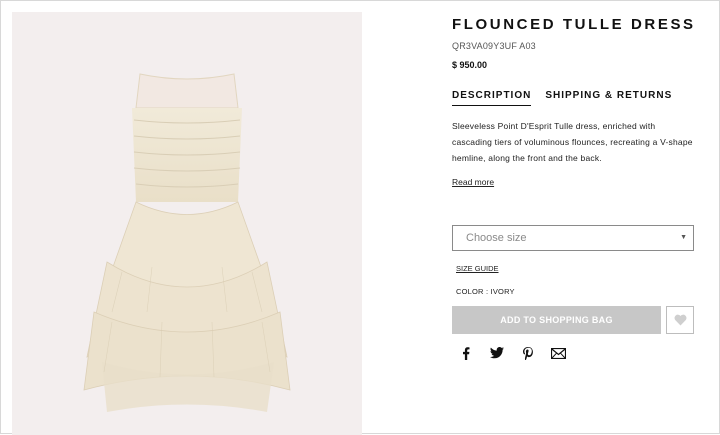  I want to click on product-sku: QR3VA09Y3UF A03, so click(494, 46).